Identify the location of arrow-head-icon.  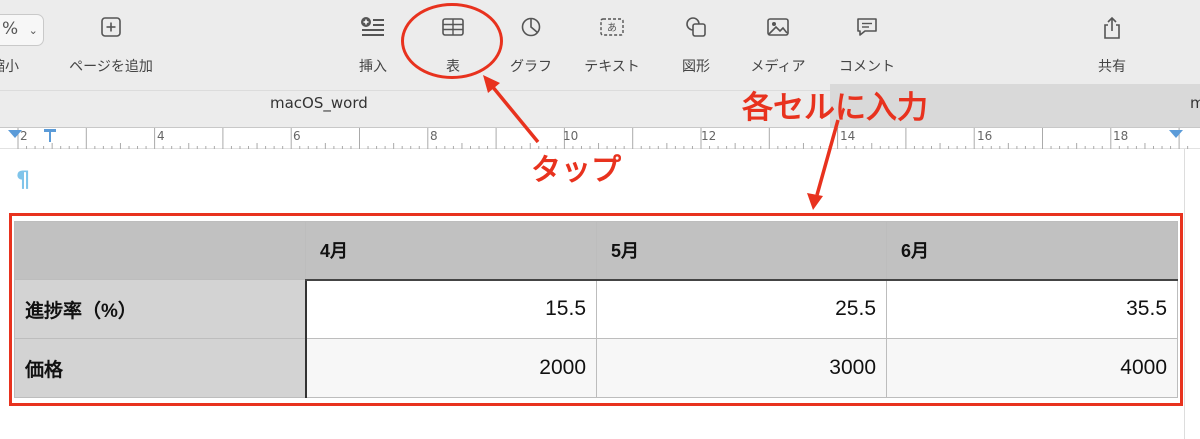
(815, 201).